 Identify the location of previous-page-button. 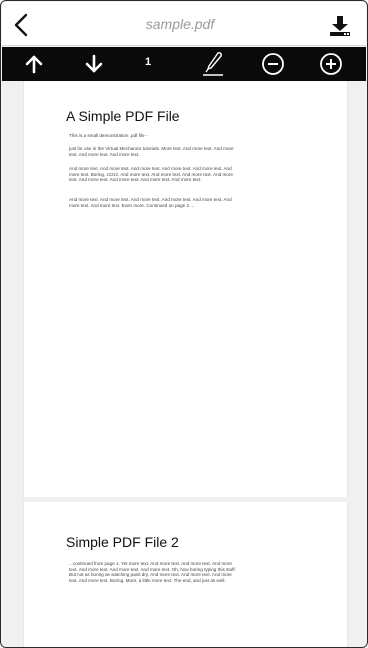
(34, 64).